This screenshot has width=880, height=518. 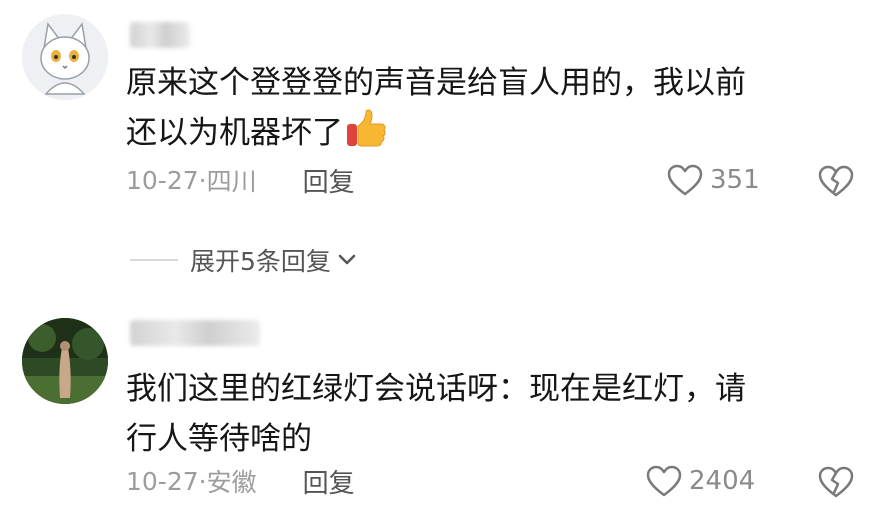 What do you see at coordinates (722, 481) in the screenshot?
I see `like-count: 2404` at bounding box center [722, 481].